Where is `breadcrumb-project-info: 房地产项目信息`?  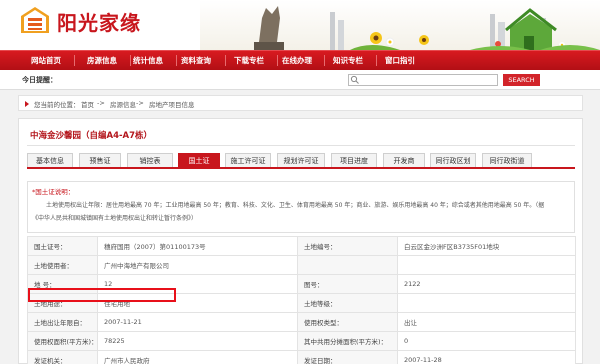 breadcrumb-project-info: 房地产项目信息 is located at coordinates (172, 104).